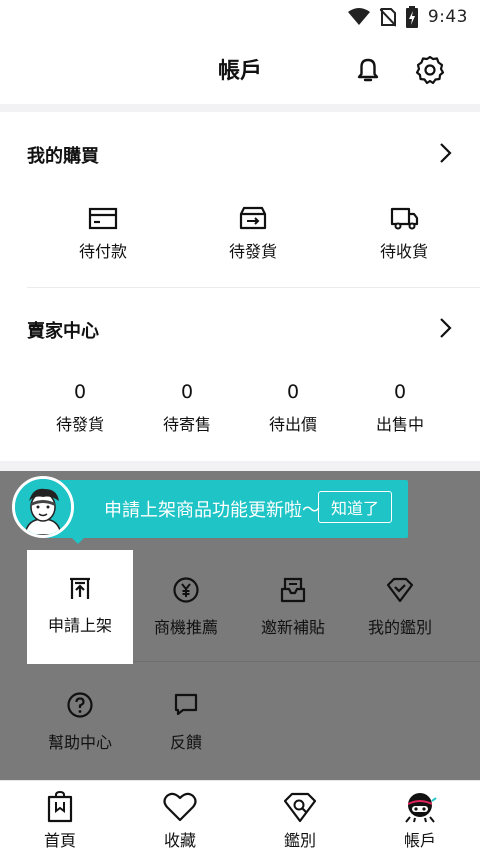 The image size is (480, 853). Describe the element at coordinates (419, 840) in the screenshot. I see `tab-label: 帳戶` at that location.